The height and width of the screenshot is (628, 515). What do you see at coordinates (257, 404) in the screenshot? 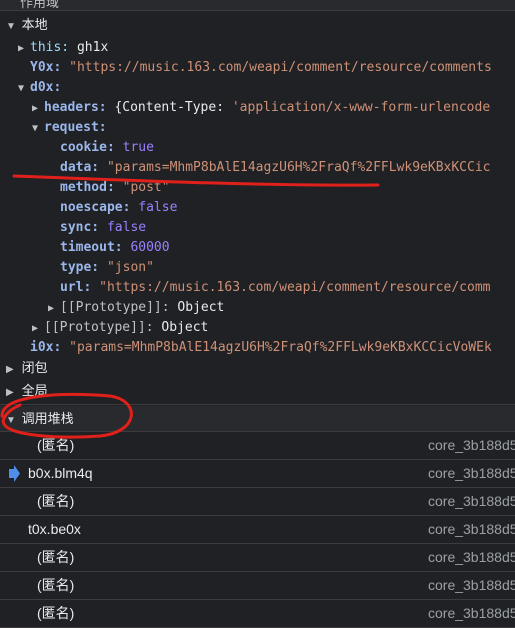
I see `divider` at bounding box center [257, 404].